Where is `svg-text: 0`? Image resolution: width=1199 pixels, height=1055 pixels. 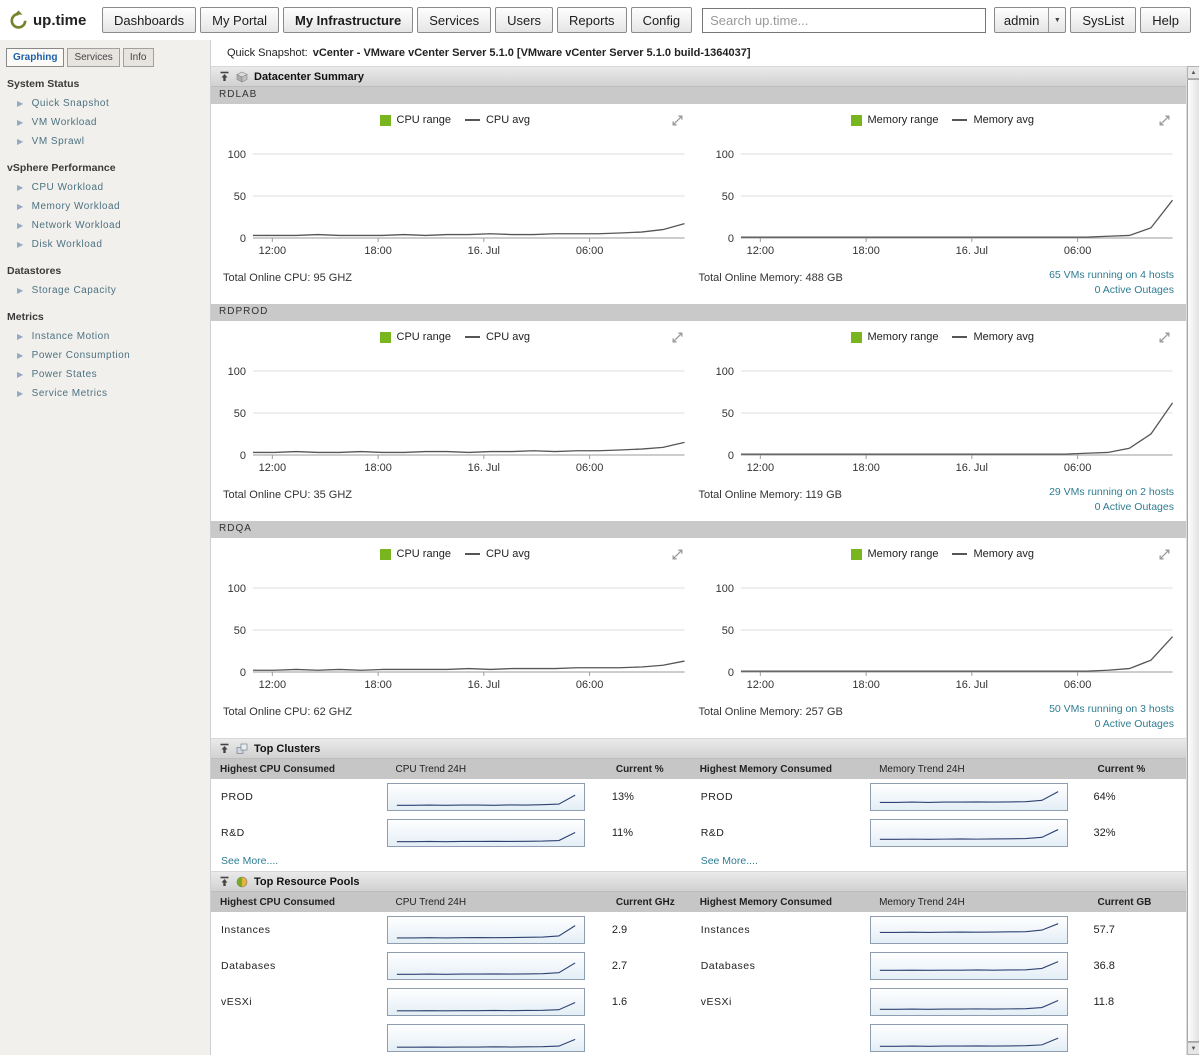 svg-text: 0 is located at coordinates (243, 456).